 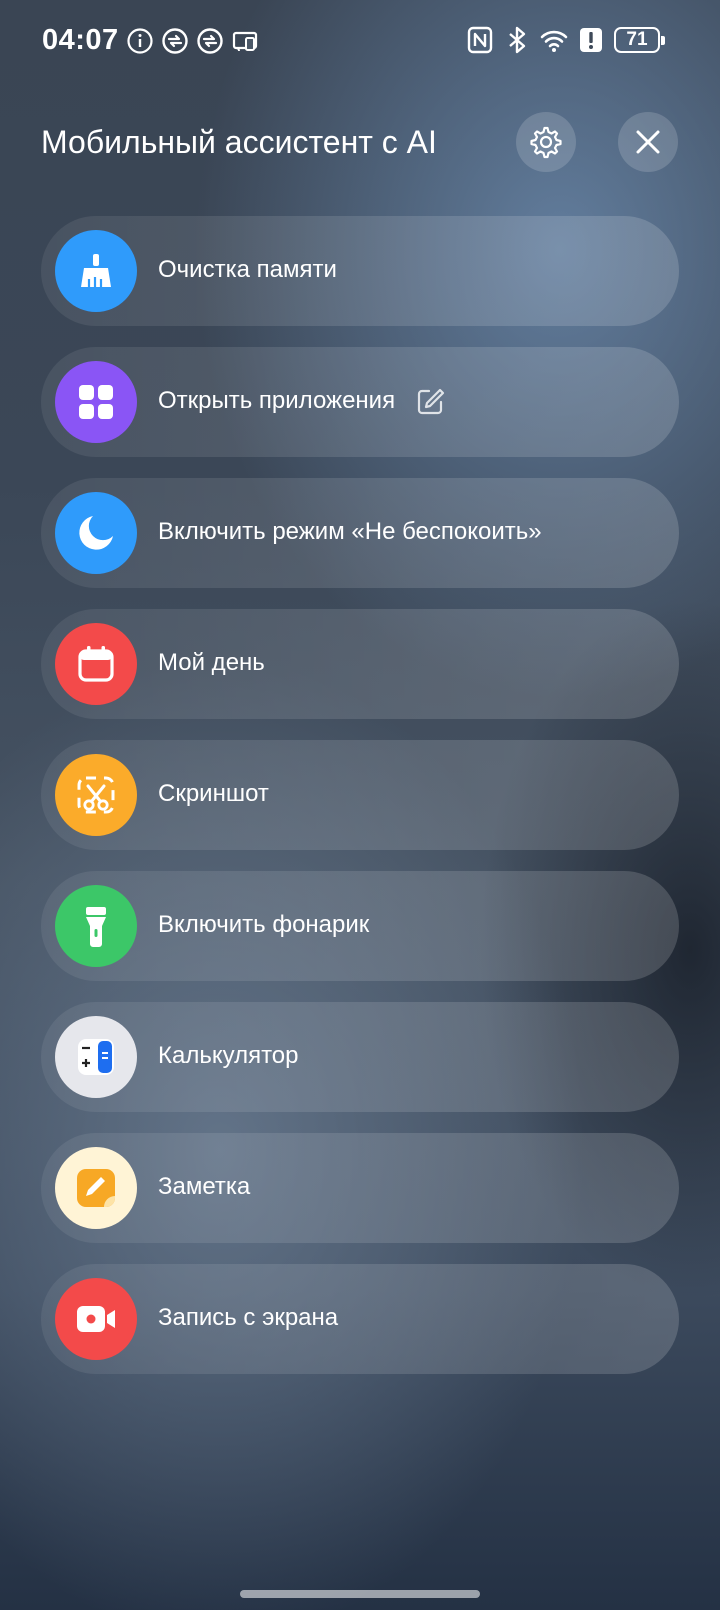 I want to click on clock: 04:07, so click(x=80, y=40).